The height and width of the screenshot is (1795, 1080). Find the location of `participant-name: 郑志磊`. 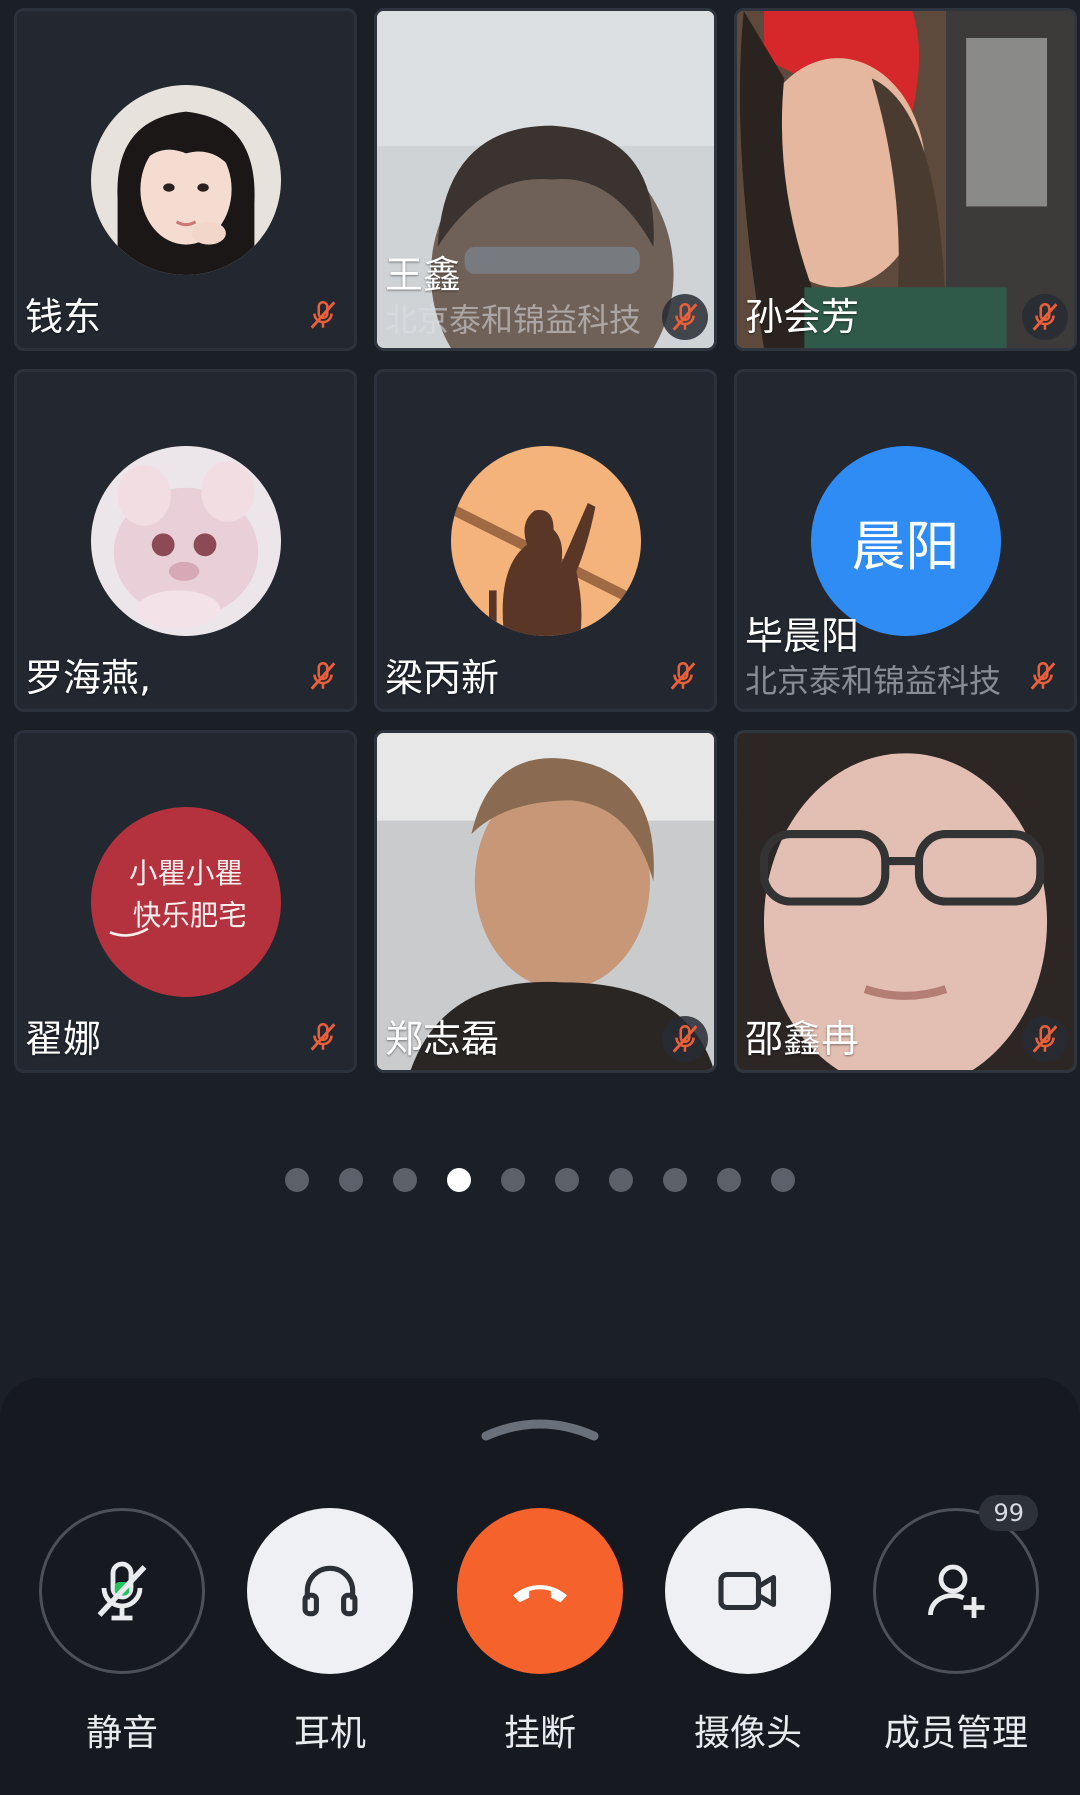

participant-name: 郑志磊 is located at coordinates (442, 1039).